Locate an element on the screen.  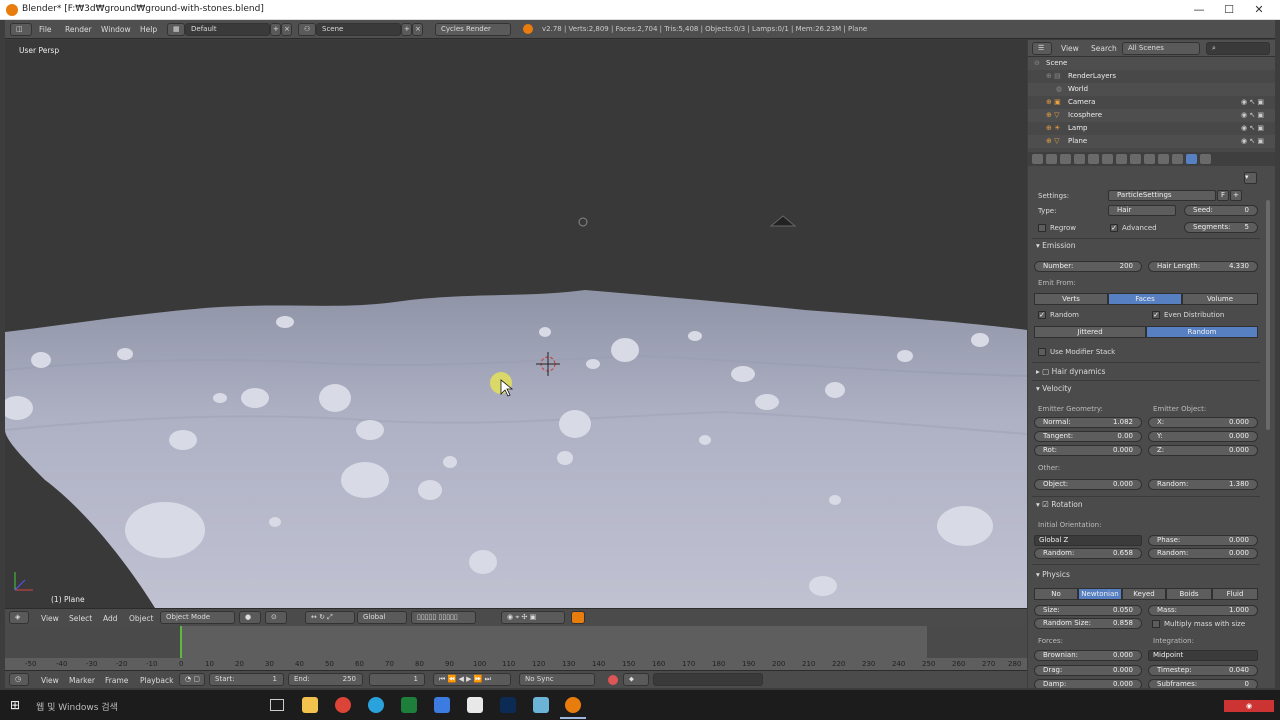
tab-constraints-icon is located at coordinates (1107, 159).